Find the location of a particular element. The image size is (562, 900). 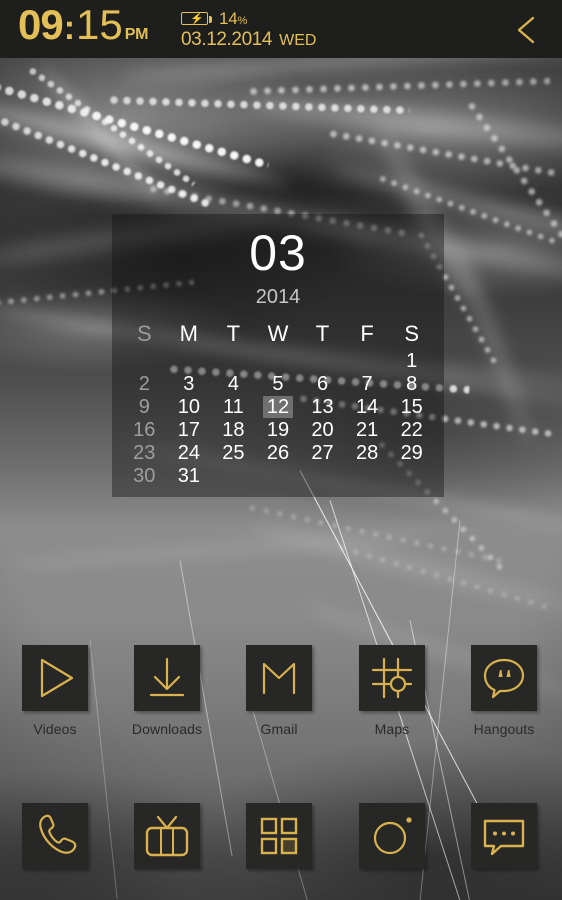

calendar-day-number: 29 is located at coordinates (411, 452).